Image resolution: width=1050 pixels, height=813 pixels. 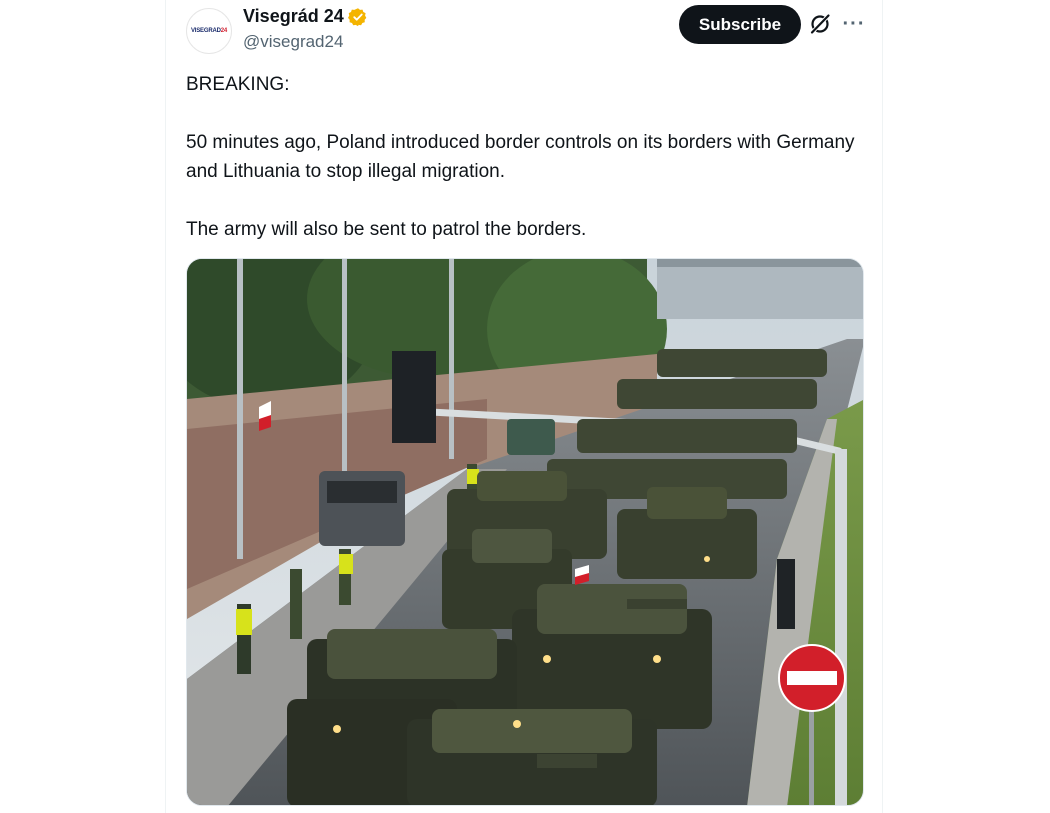 What do you see at coordinates (238, 84) in the screenshot?
I see `post-paragraph: BREAKING:` at bounding box center [238, 84].